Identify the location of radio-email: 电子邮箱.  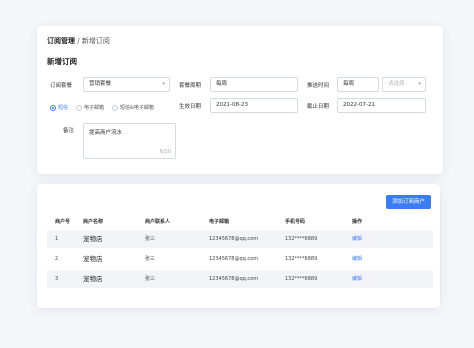
(90, 107).